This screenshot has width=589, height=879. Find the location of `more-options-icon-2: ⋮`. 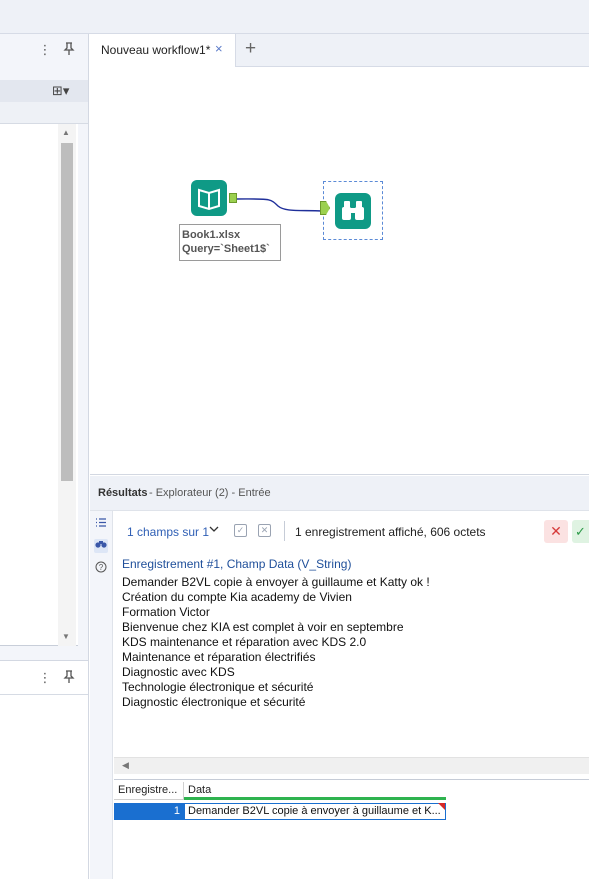

more-options-icon-2: ⋮ is located at coordinates (45, 678).